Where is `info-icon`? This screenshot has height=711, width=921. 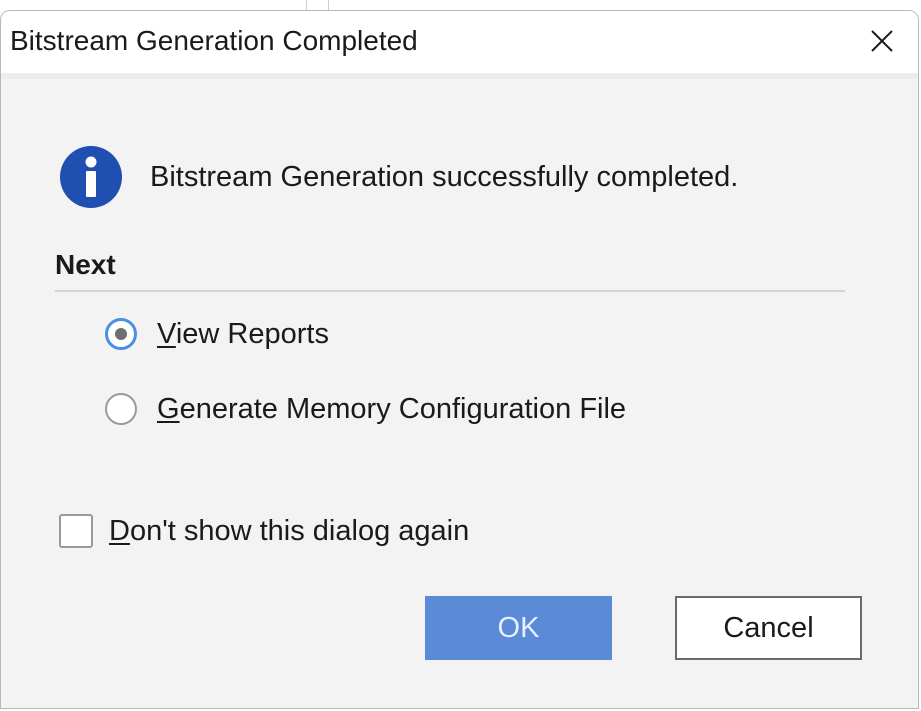 info-icon is located at coordinates (91, 177).